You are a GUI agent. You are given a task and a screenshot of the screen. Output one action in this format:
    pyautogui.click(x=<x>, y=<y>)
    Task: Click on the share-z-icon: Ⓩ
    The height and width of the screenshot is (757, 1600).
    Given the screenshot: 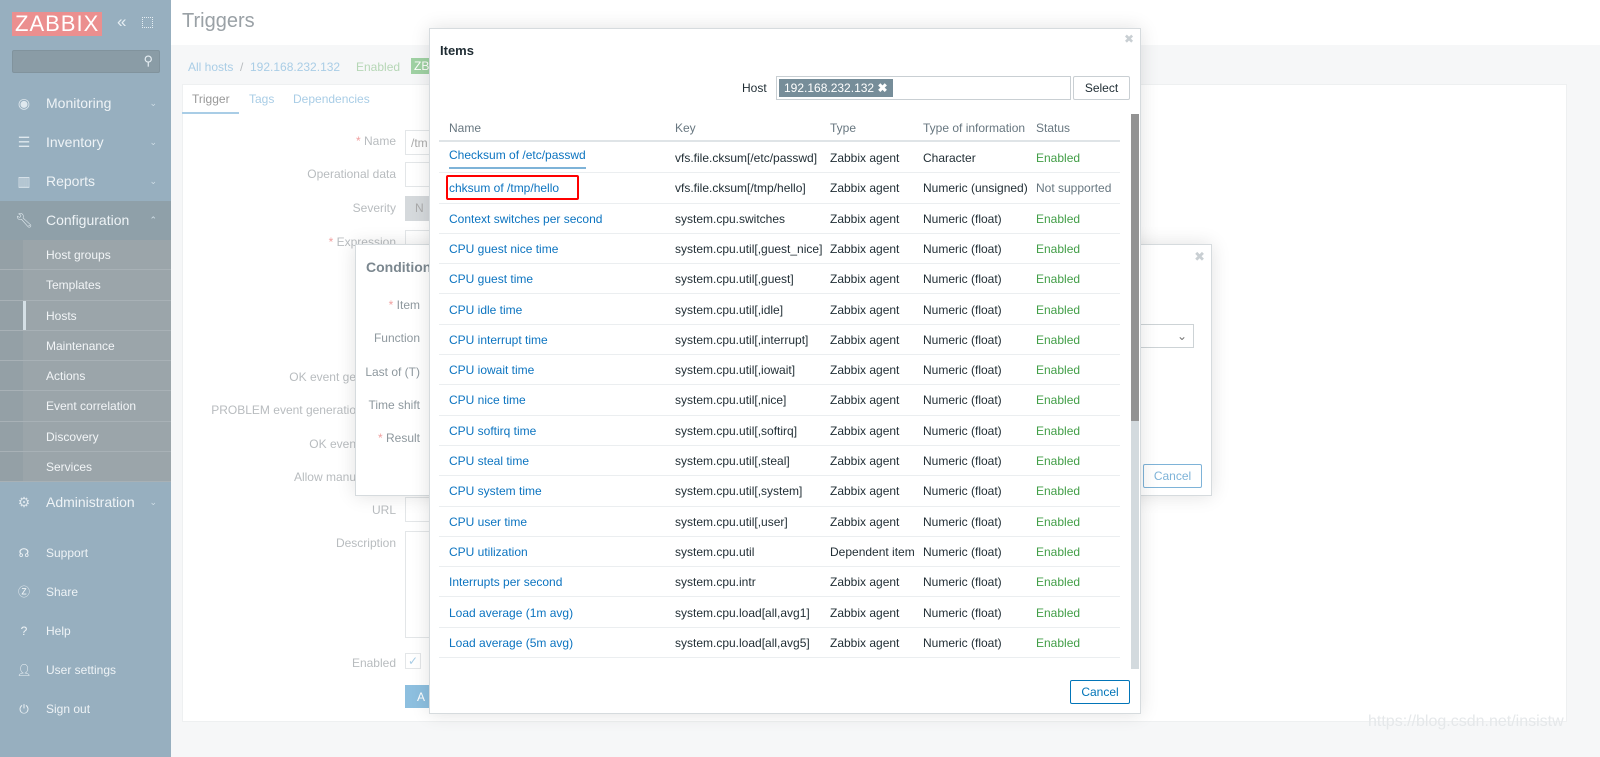 What is the action you would take?
    pyautogui.click(x=23, y=592)
    